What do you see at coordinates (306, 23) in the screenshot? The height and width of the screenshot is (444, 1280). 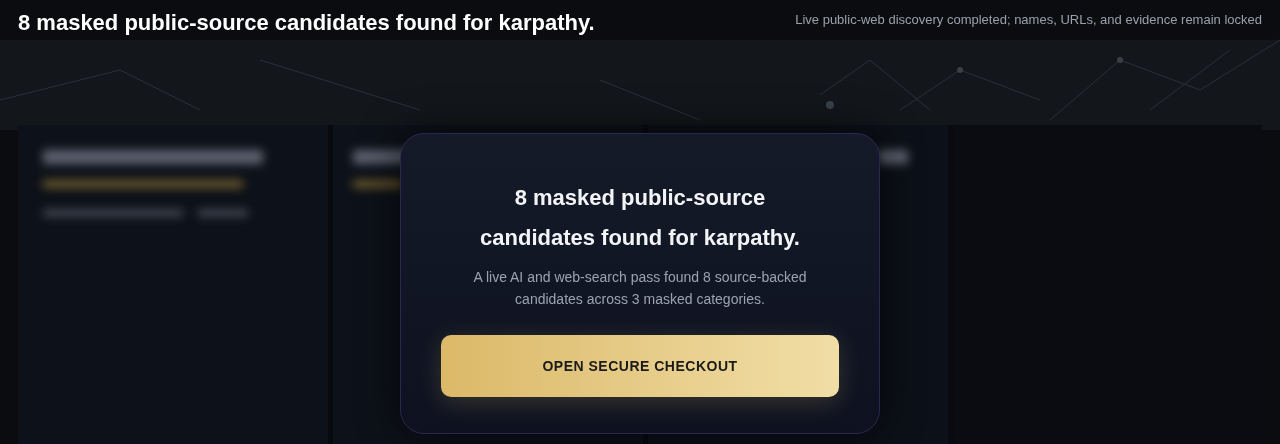 I see `page-title: 8 masked public-source candidates found for karpathy.` at bounding box center [306, 23].